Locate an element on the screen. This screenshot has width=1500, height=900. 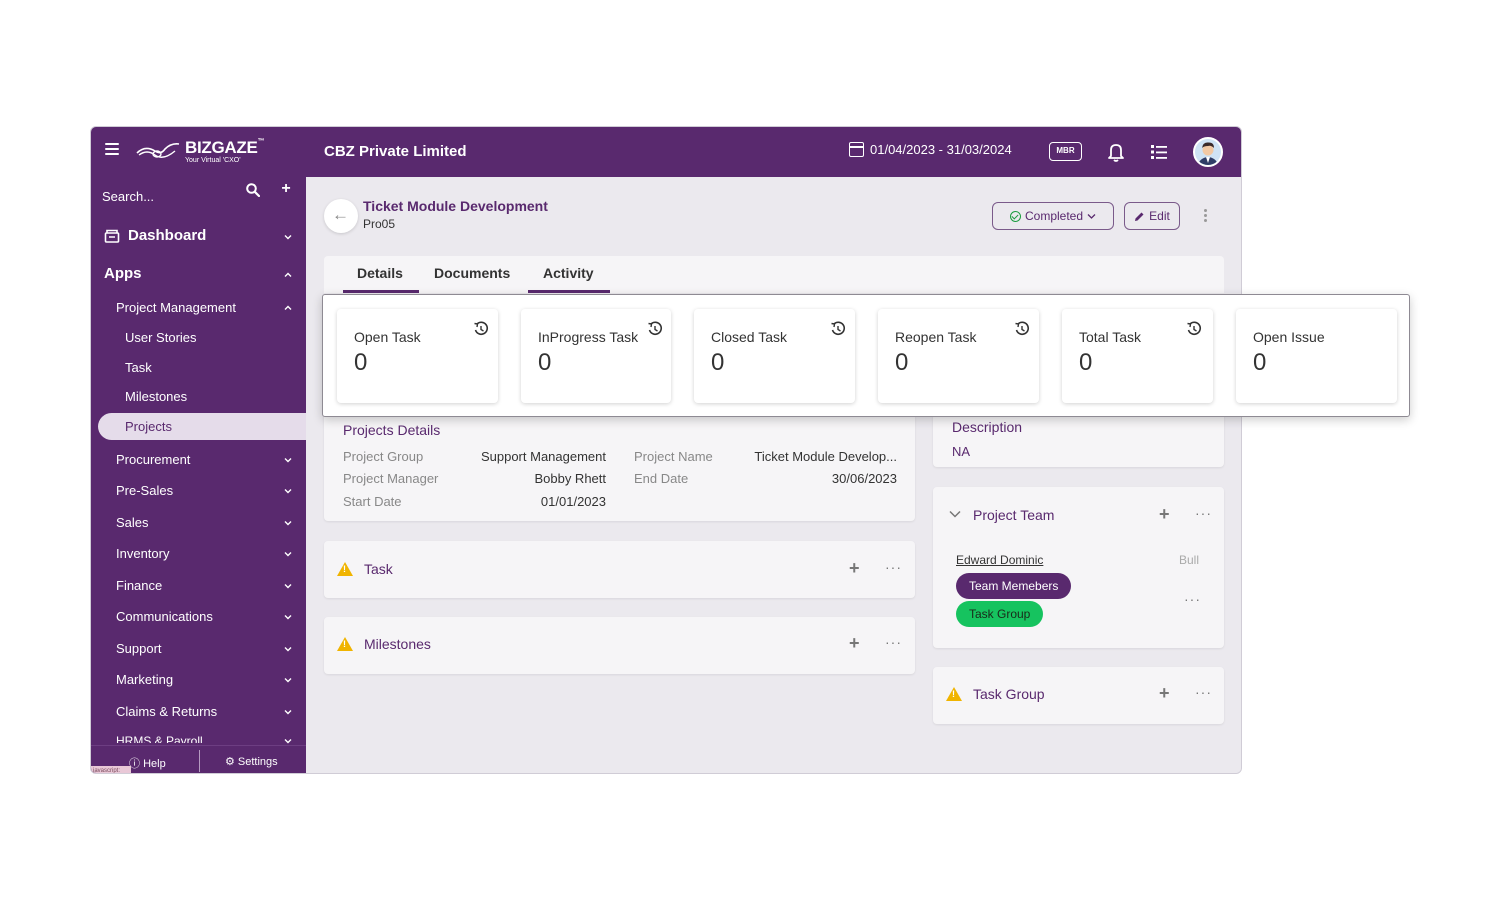
back-button is located at coordinates (341, 216).